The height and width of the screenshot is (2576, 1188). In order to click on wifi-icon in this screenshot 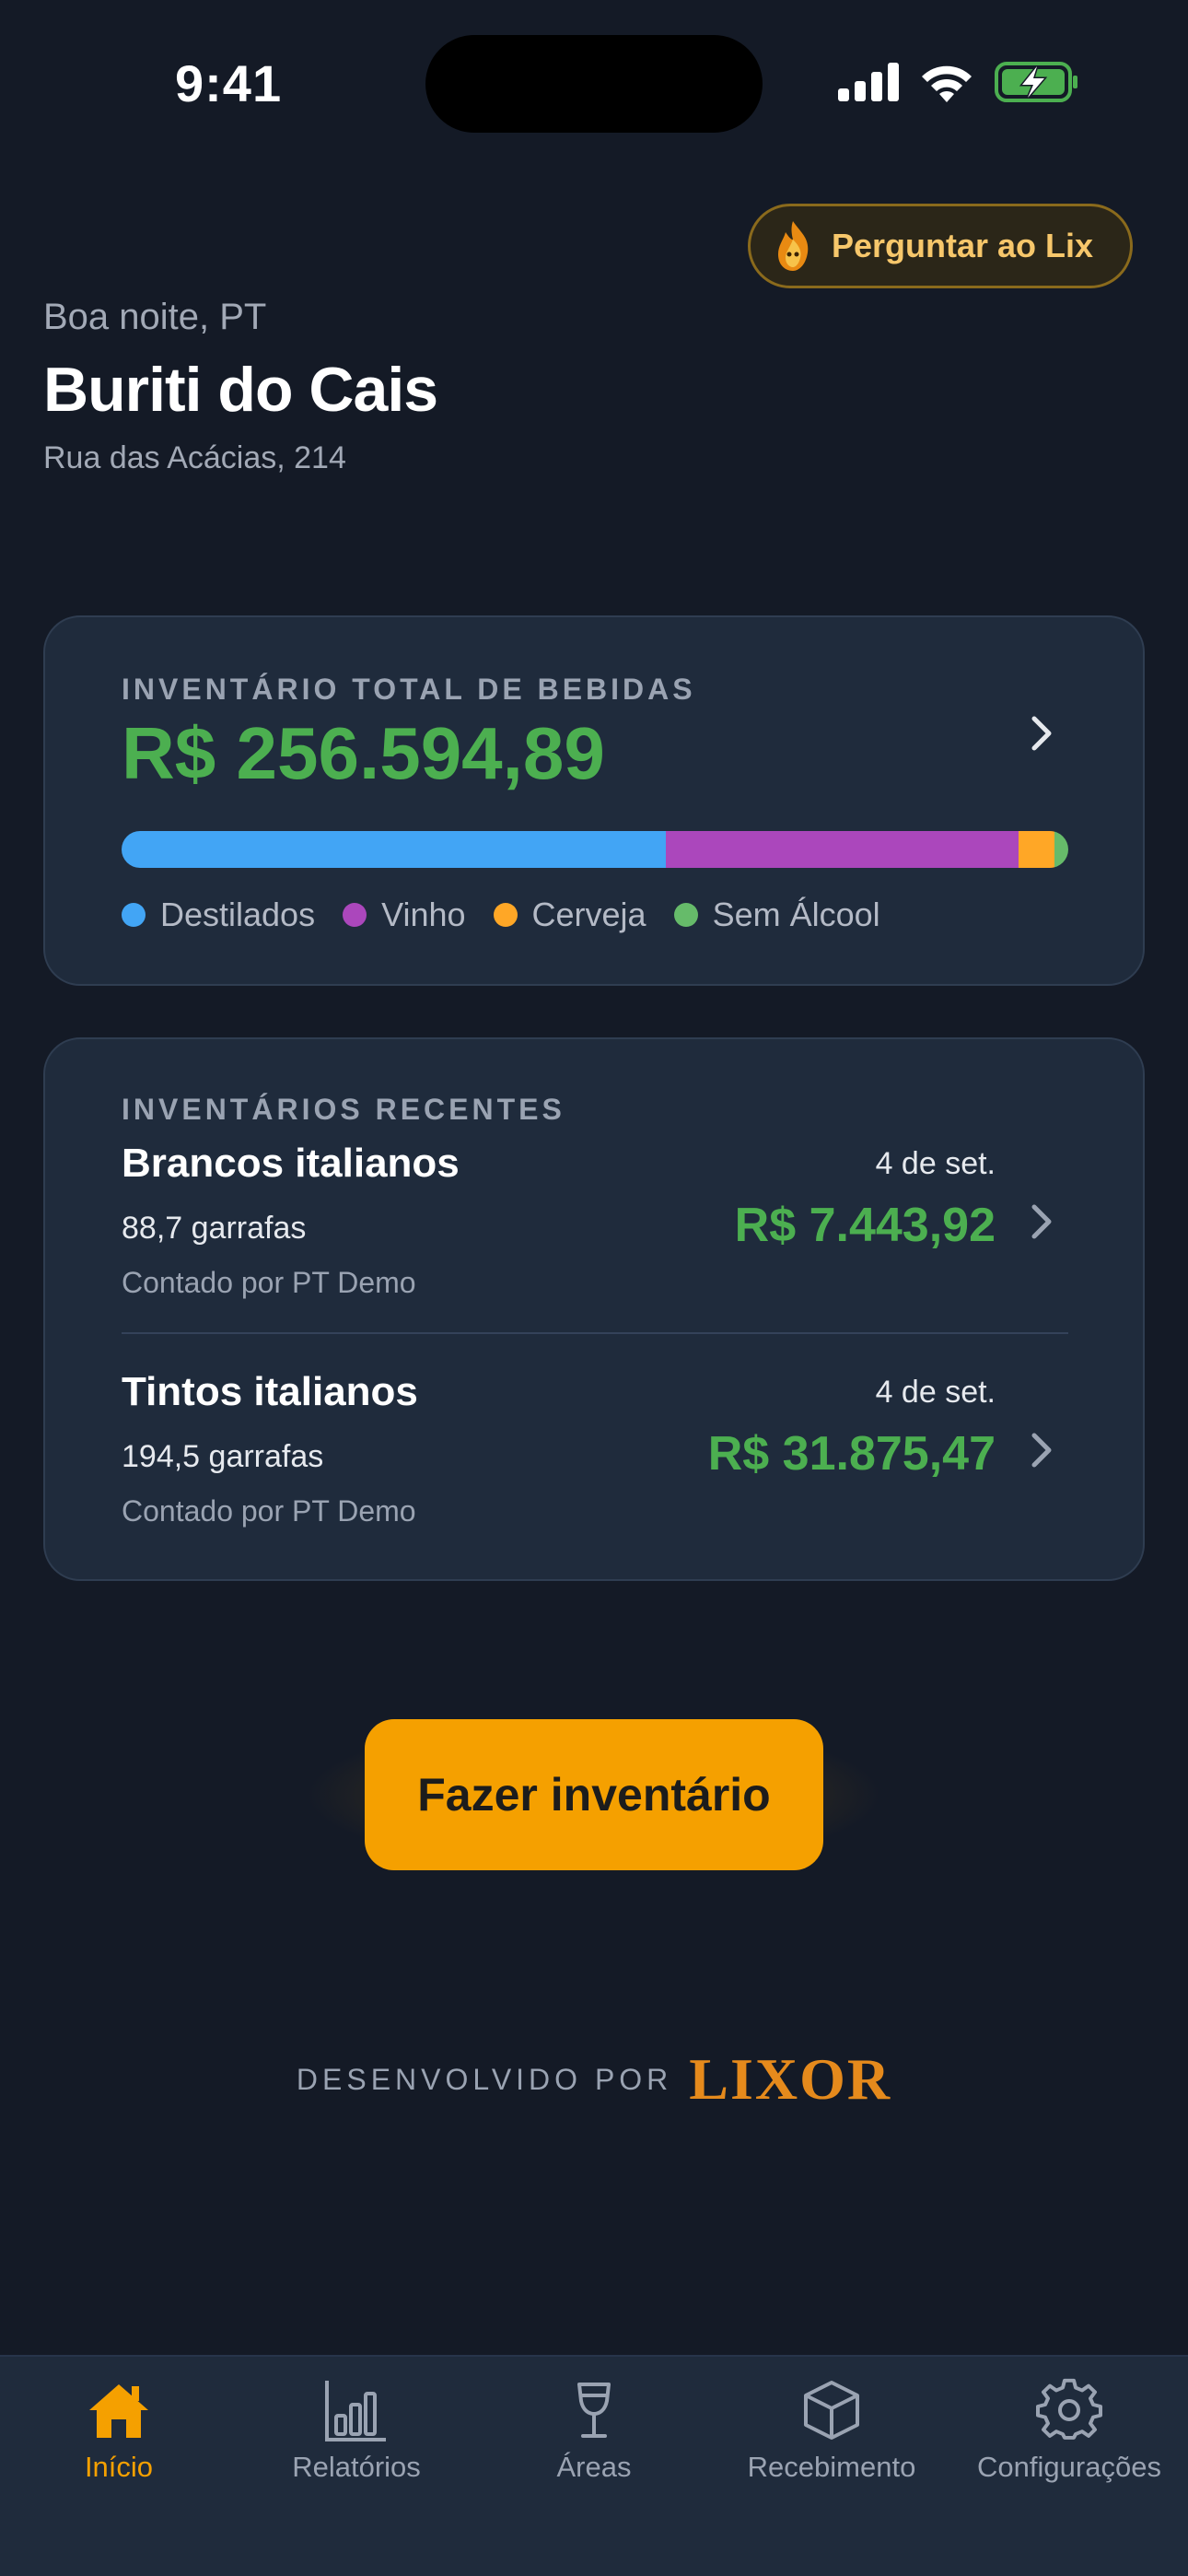, I will do `click(947, 83)`.